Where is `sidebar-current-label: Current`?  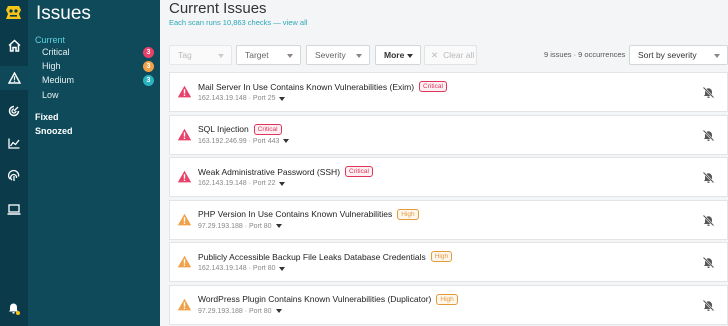 sidebar-current-label: Current is located at coordinates (50, 40).